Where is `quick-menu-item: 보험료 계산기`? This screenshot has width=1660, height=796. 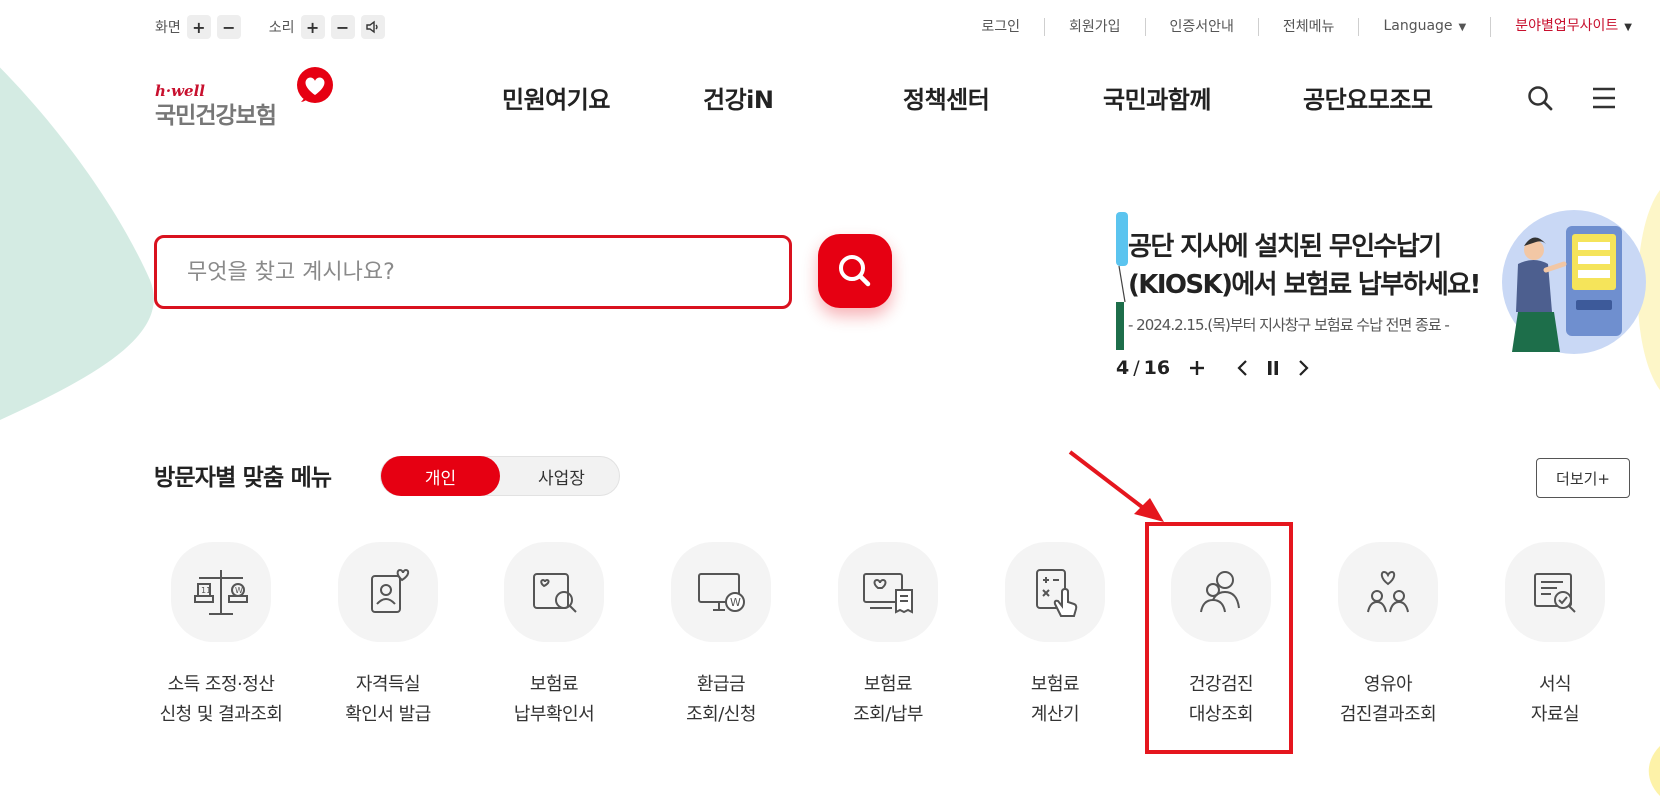 quick-menu-item: 보험료 계산기 is located at coordinates (1055, 636).